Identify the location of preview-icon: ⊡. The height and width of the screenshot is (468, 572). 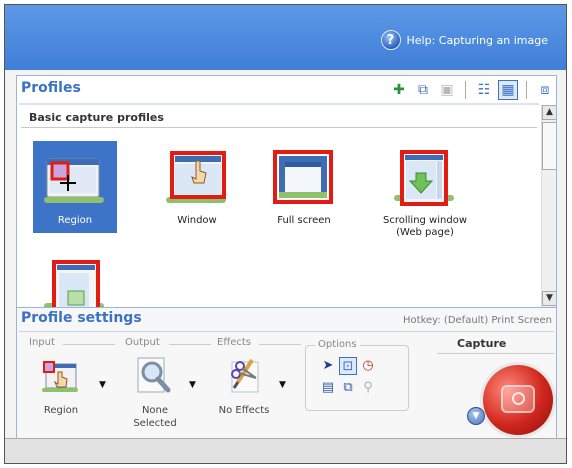
(348, 366).